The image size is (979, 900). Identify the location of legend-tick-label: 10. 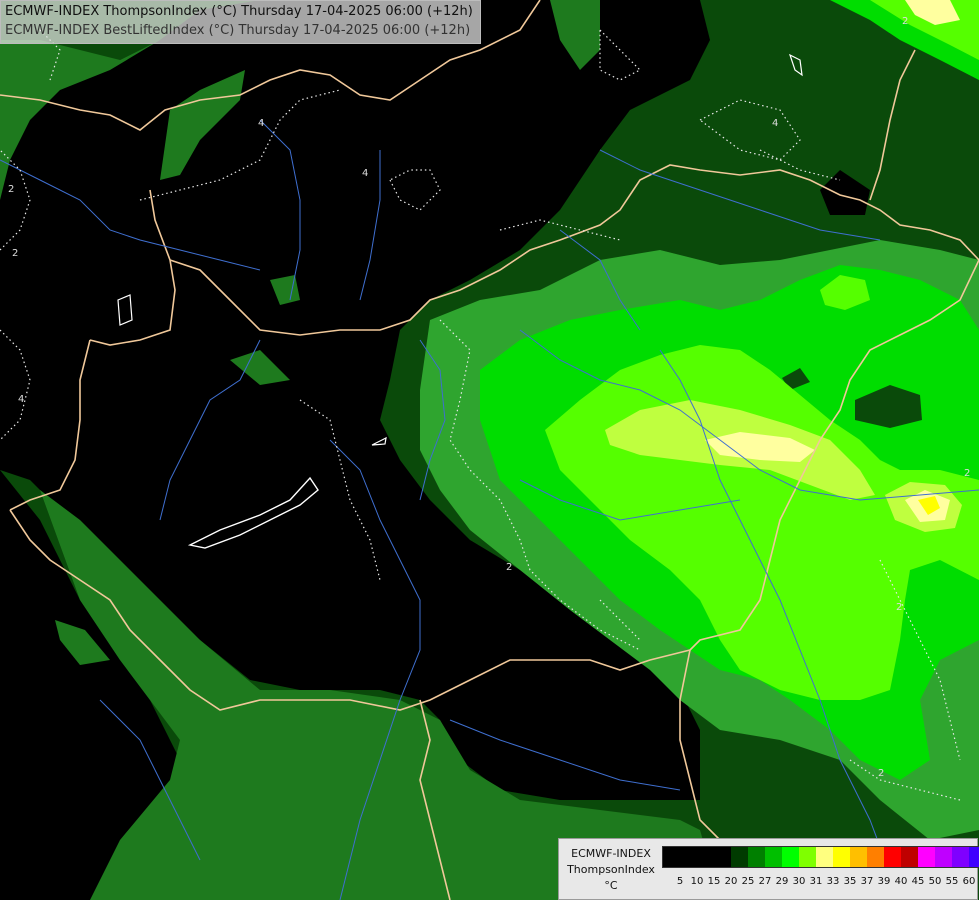
(697, 881).